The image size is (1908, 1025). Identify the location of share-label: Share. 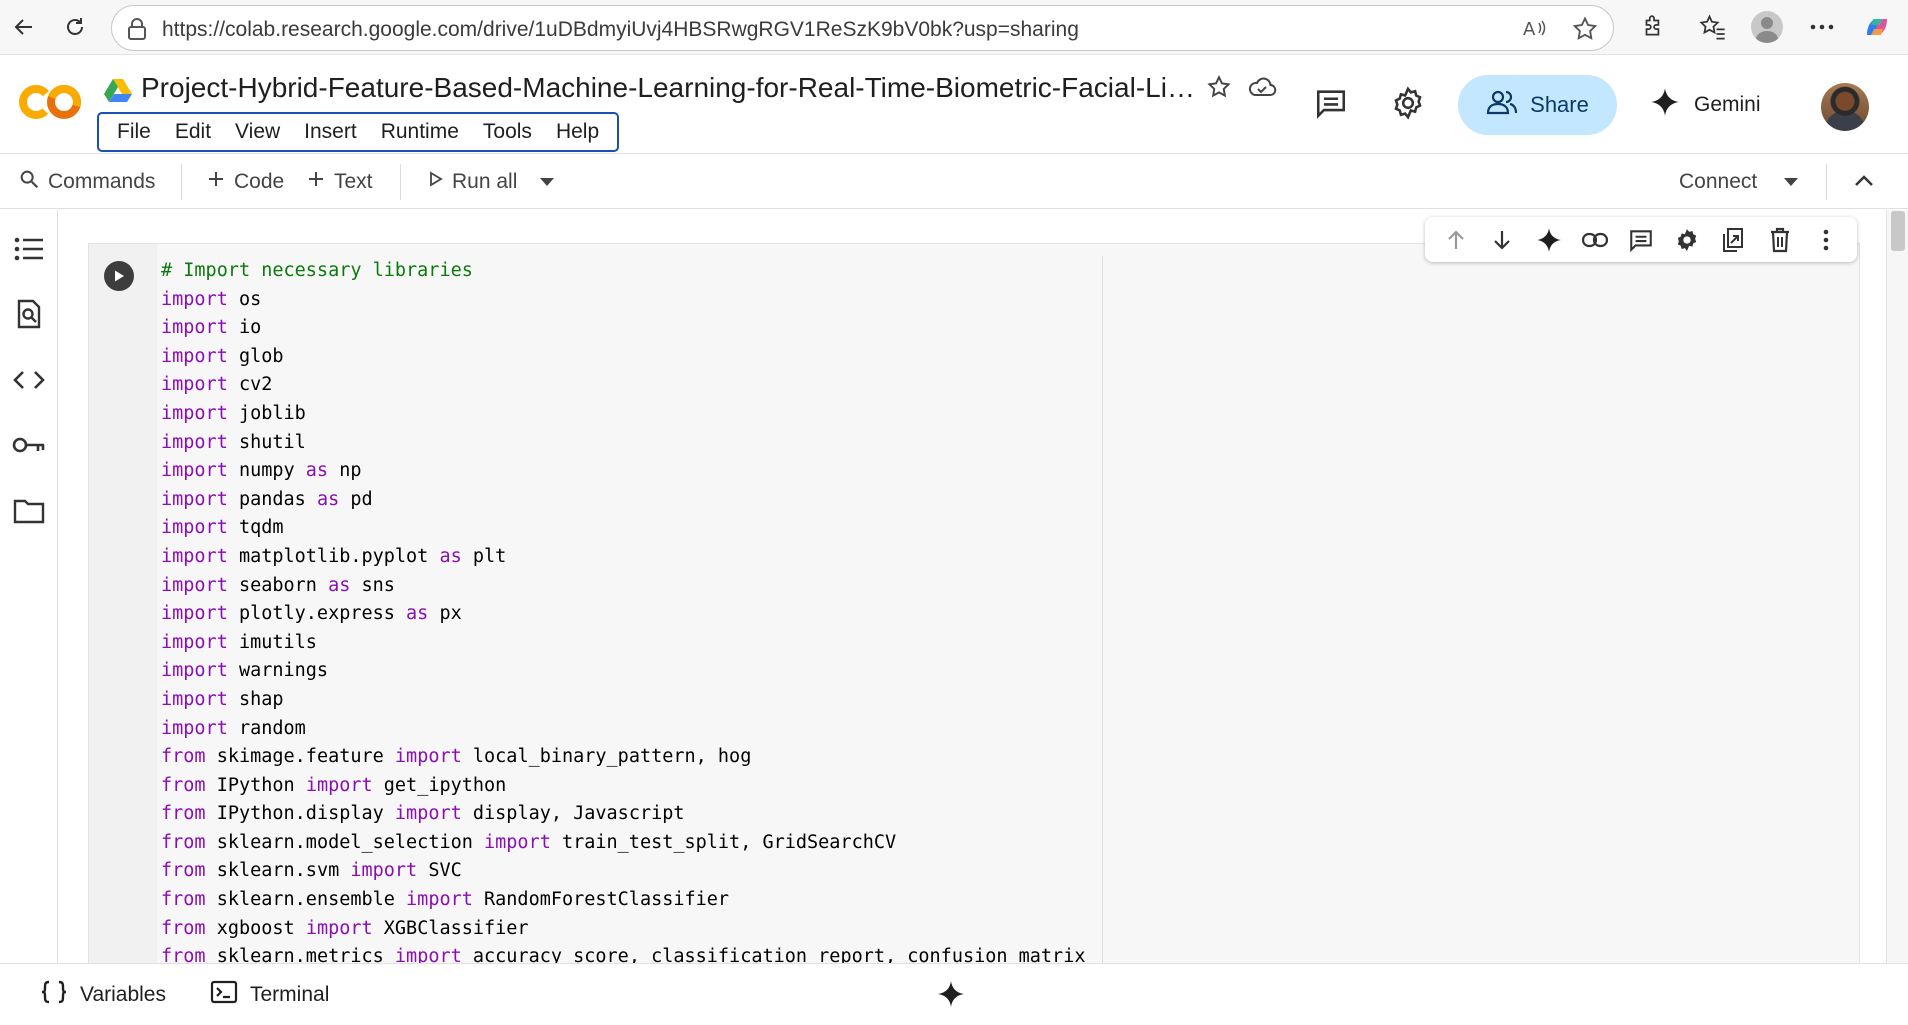
(1559, 104).